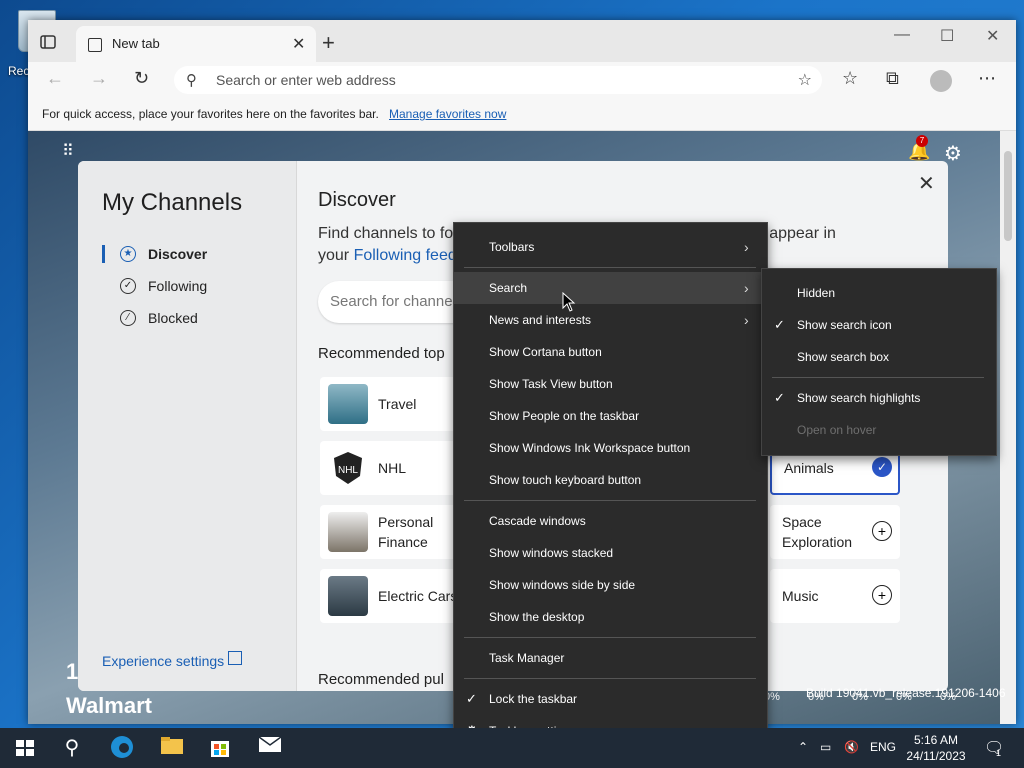 The width and height of the screenshot is (1024, 768). I want to click on start-button, so click(25, 748).